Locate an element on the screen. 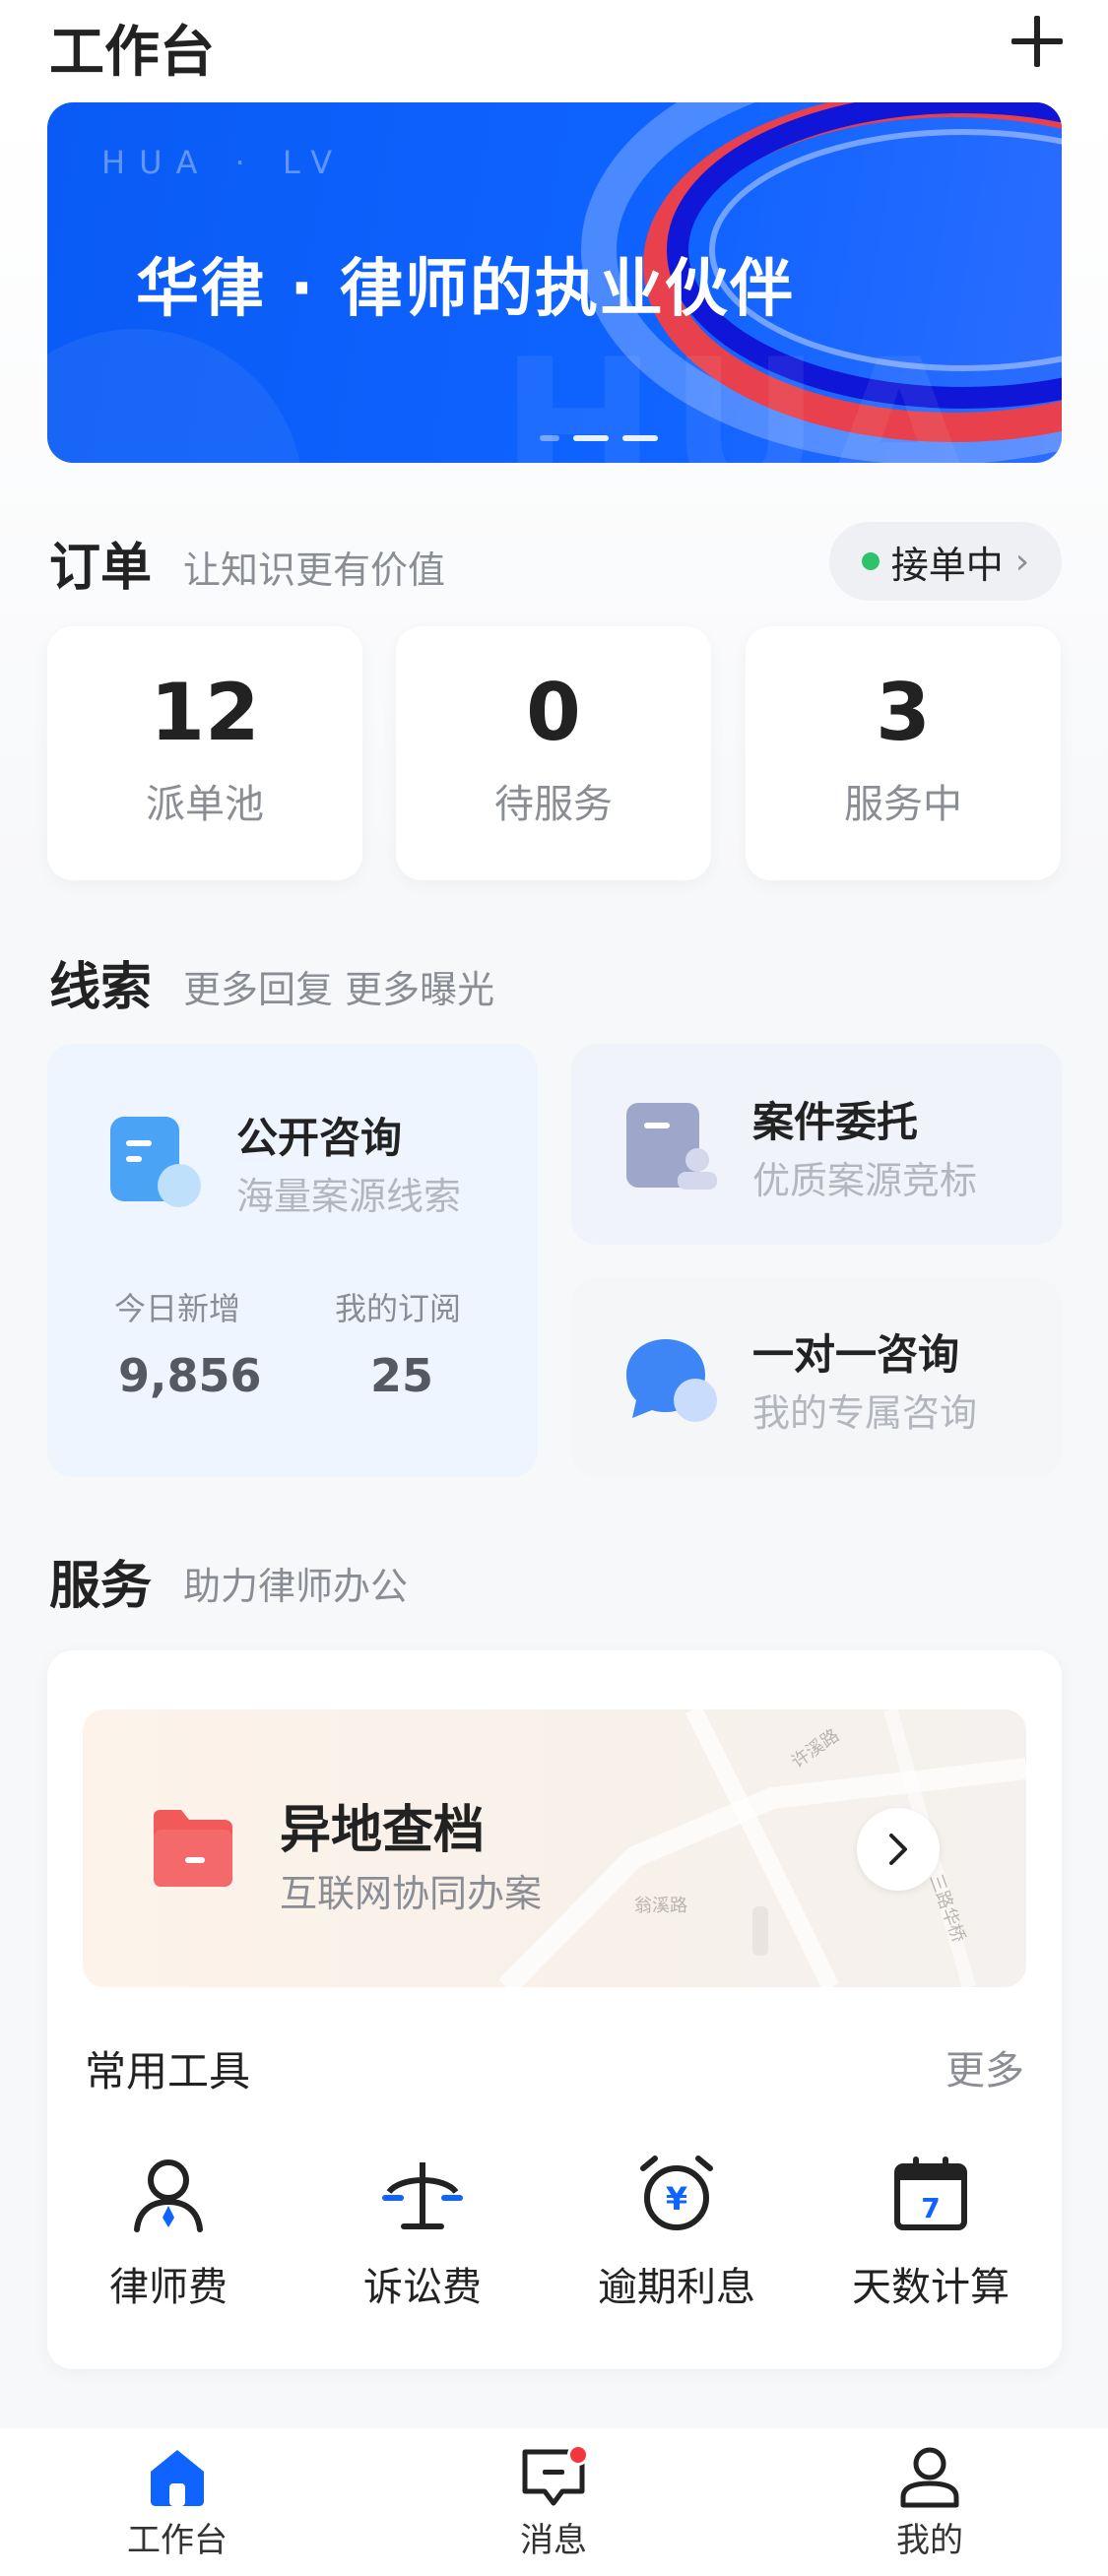 This screenshot has width=1108, height=2576. banner-tag: HUA · LV is located at coordinates (224, 162).